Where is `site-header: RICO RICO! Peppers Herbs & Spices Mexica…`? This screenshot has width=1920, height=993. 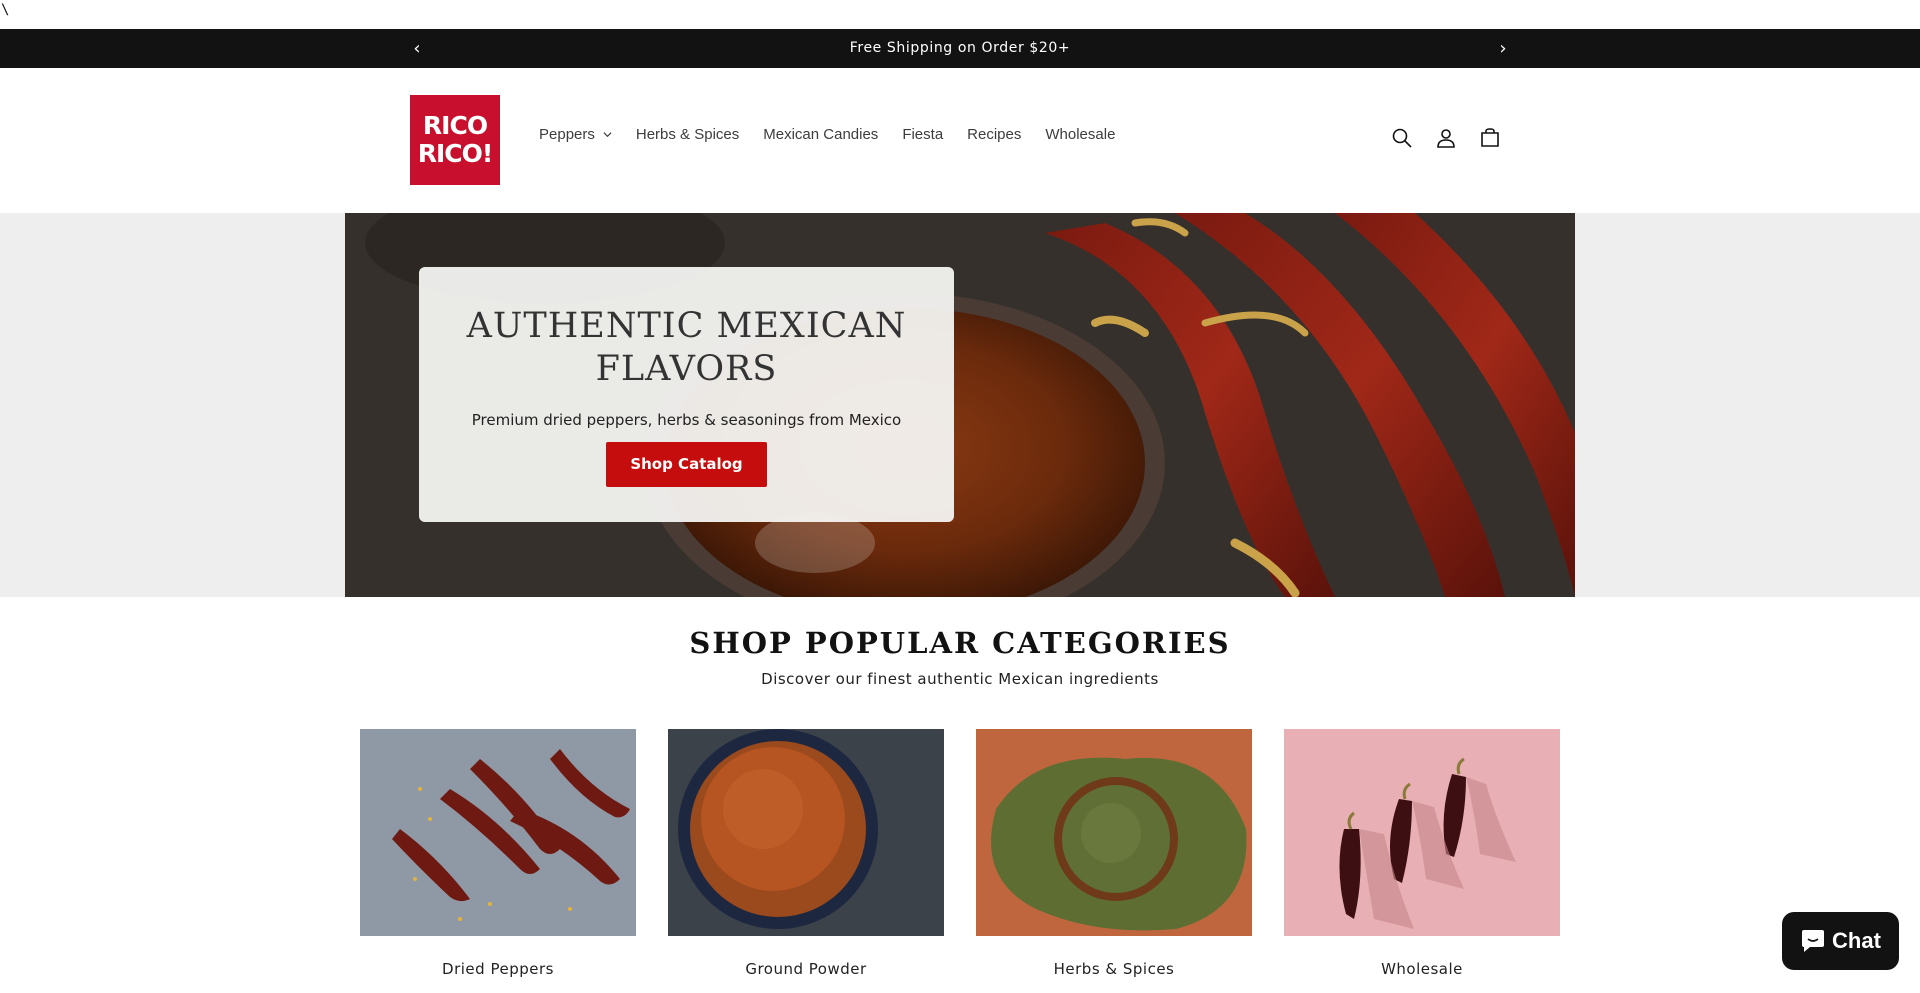
site-header: RICO RICO! Peppers Herbs & Spices Mexica… is located at coordinates (960, 140).